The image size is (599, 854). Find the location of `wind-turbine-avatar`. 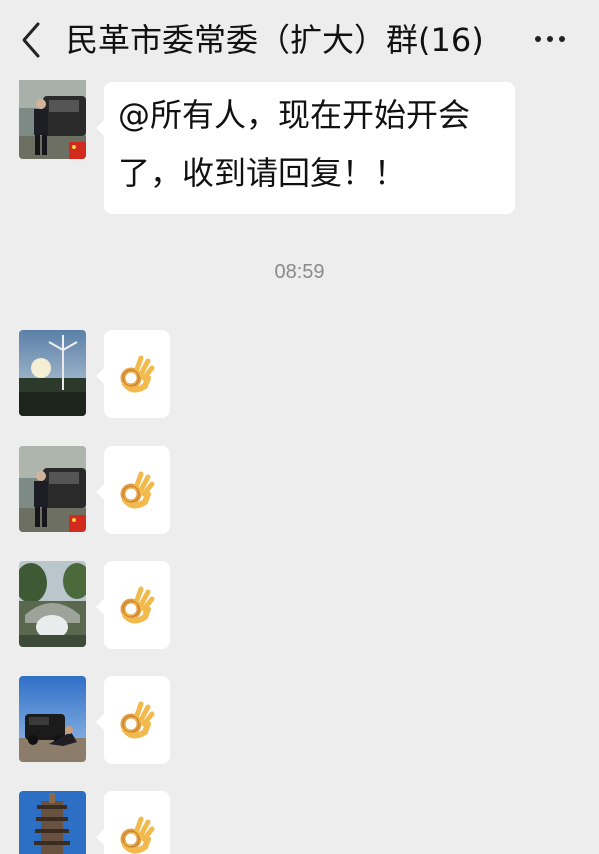

wind-turbine-avatar is located at coordinates (52, 373).